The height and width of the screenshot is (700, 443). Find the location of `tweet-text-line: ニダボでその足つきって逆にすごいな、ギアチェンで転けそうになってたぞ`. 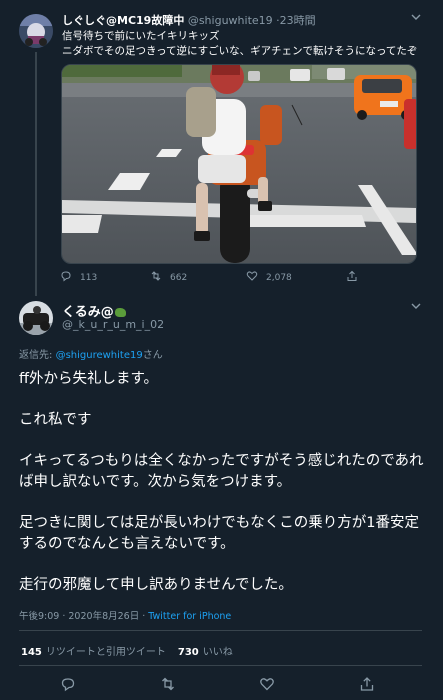

tweet-text-line: ニダボでその足つきって逆にすごいな、ギアチェンで転けそうになってたぞ is located at coordinates (240, 51).